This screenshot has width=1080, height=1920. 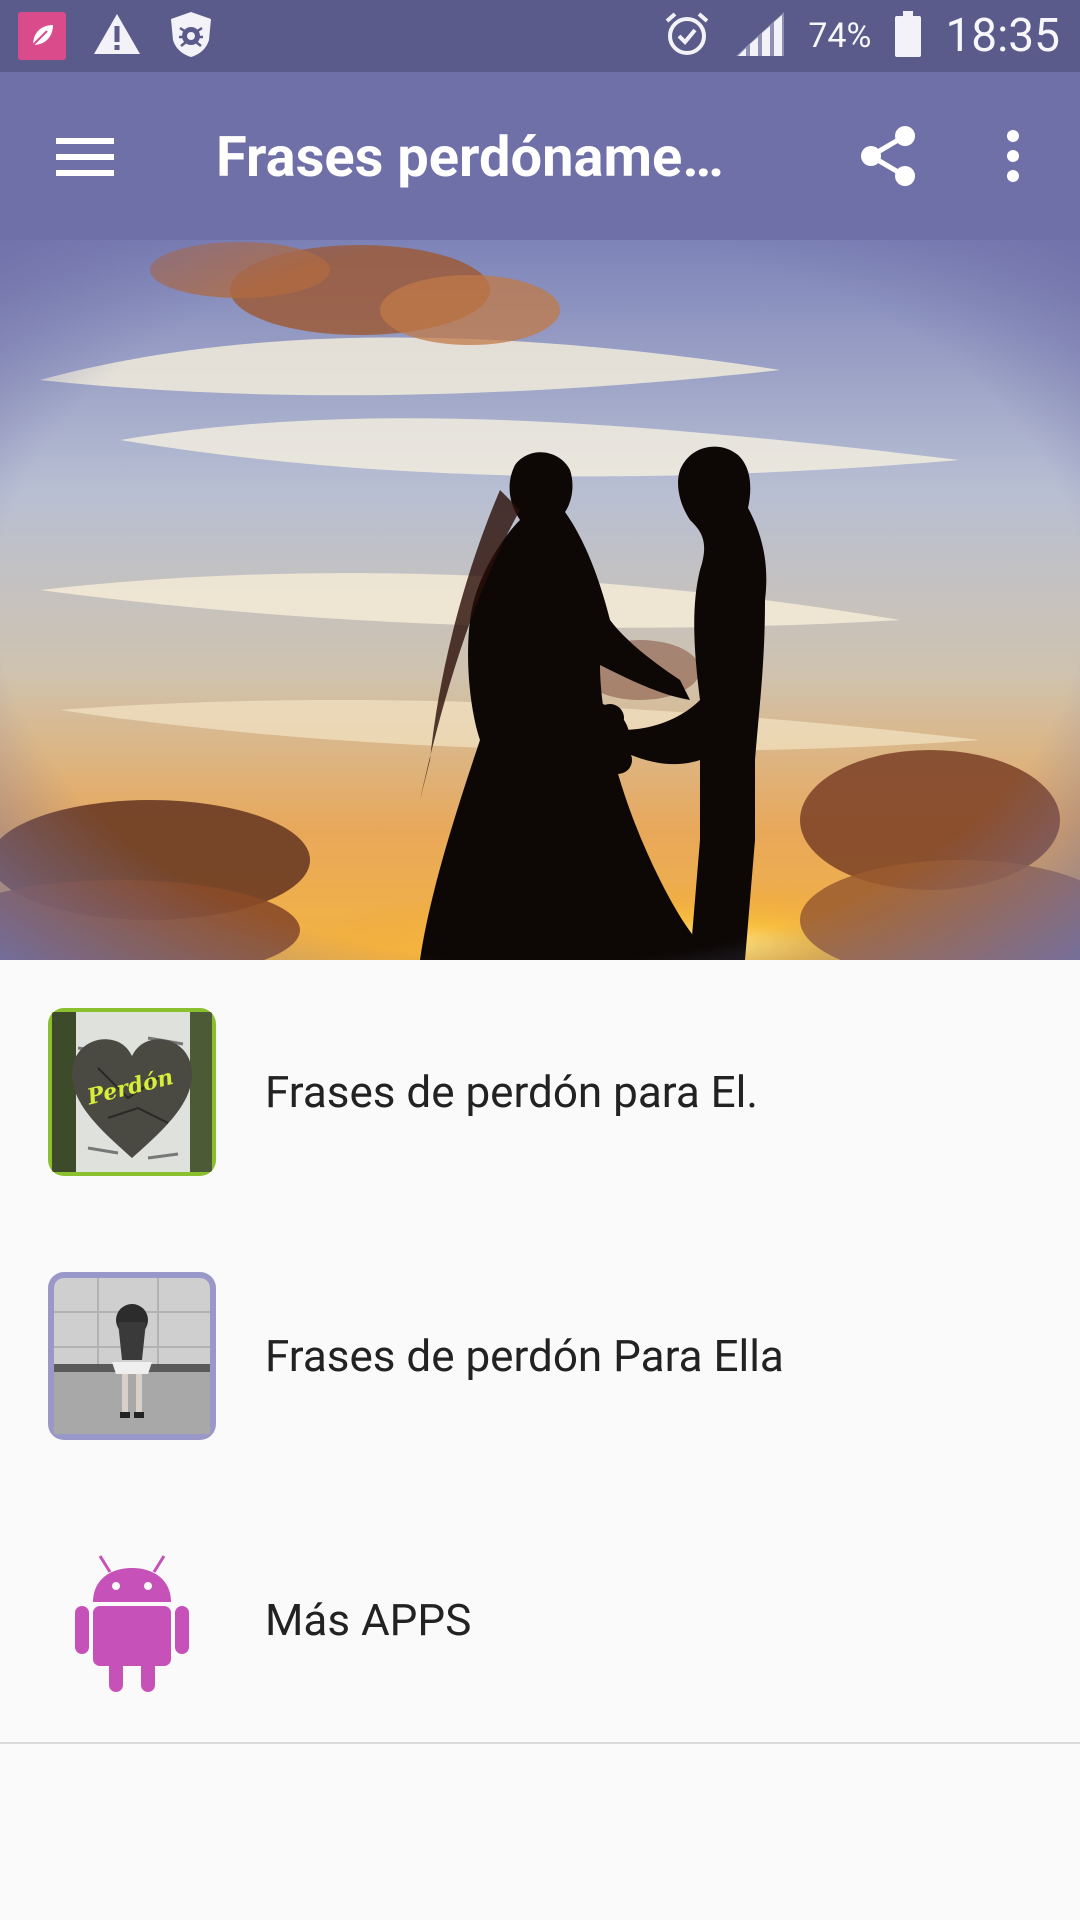 What do you see at coordinates (540, 1743) in the screenshot?
I see `list-divider` at bounding box center [540, 1743].